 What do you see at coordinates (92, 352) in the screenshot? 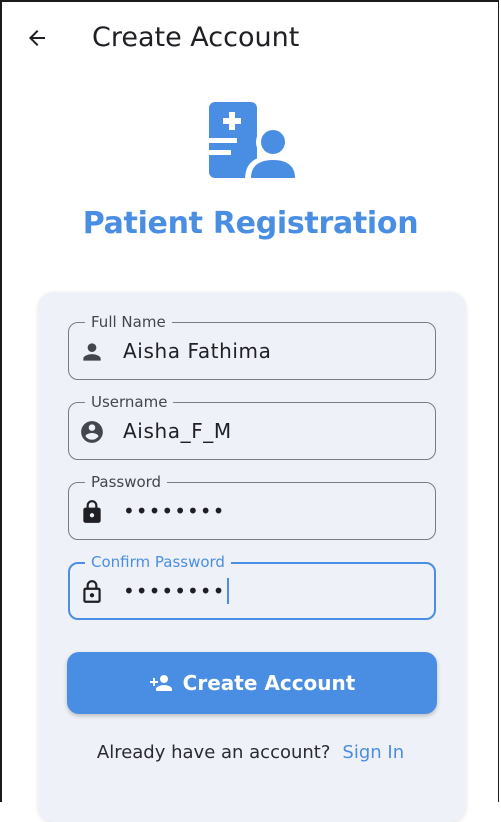
I see `person-icon` at bounding box center [92, 352].